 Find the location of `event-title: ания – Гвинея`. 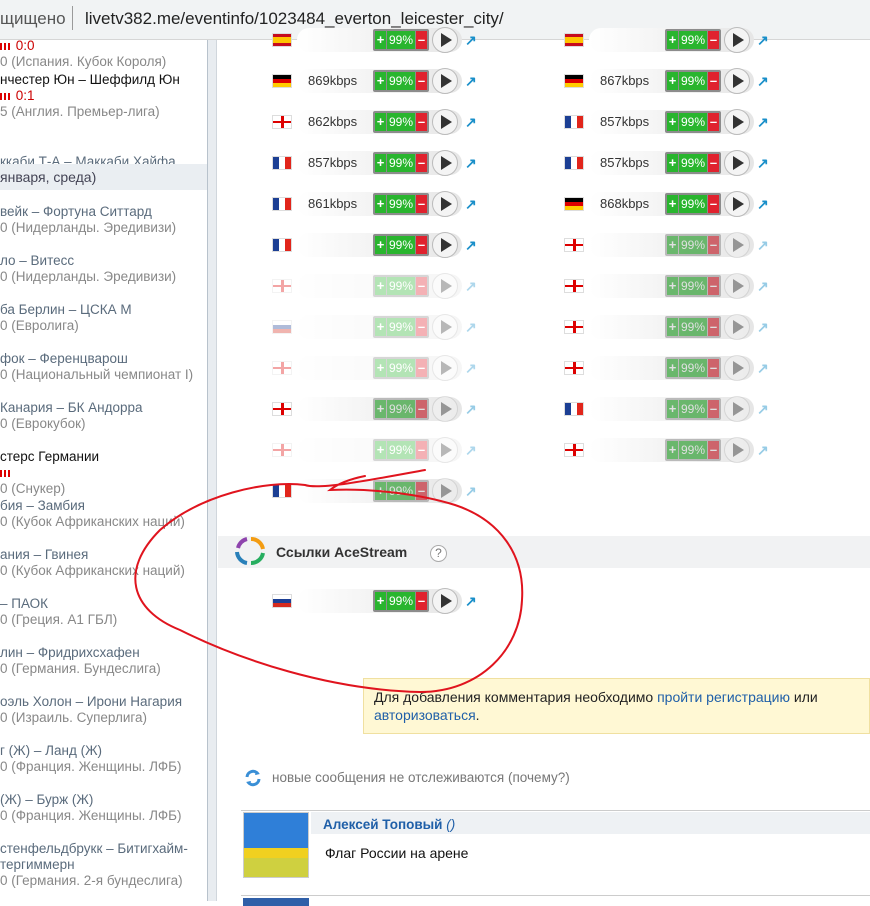

event-title: ания – Гвинея is located at coordinates (92, 555).